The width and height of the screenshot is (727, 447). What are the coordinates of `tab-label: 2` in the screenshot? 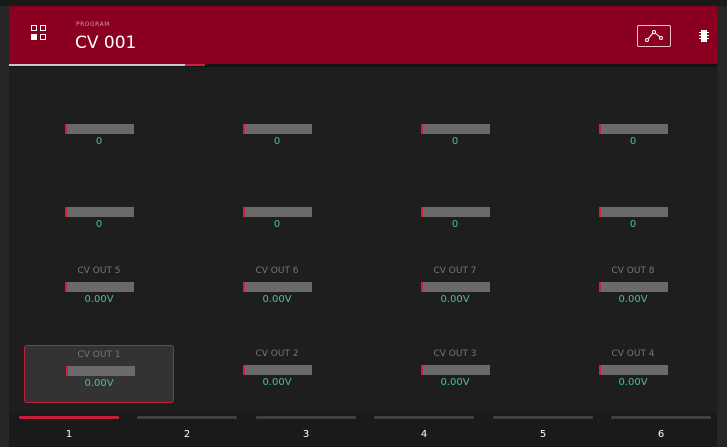 It's located at (187, 434).